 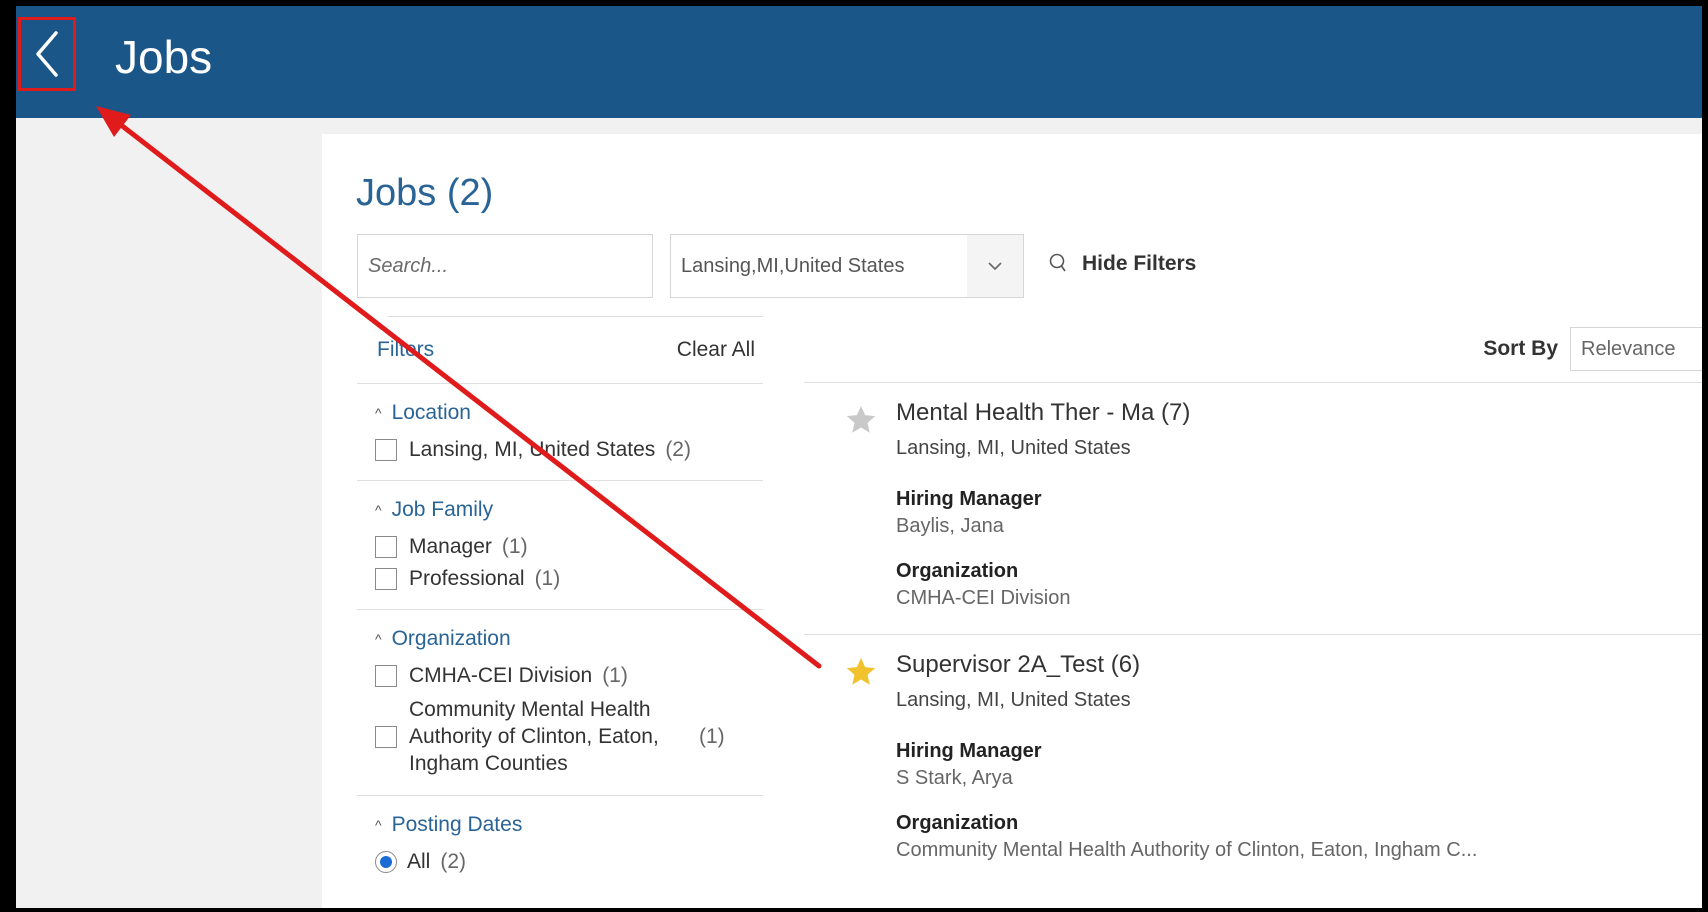 What do you see at coordinates (467, 578) in the screenshot?
I see `filter-option-label: Professional` at bounding box center [467, 578].